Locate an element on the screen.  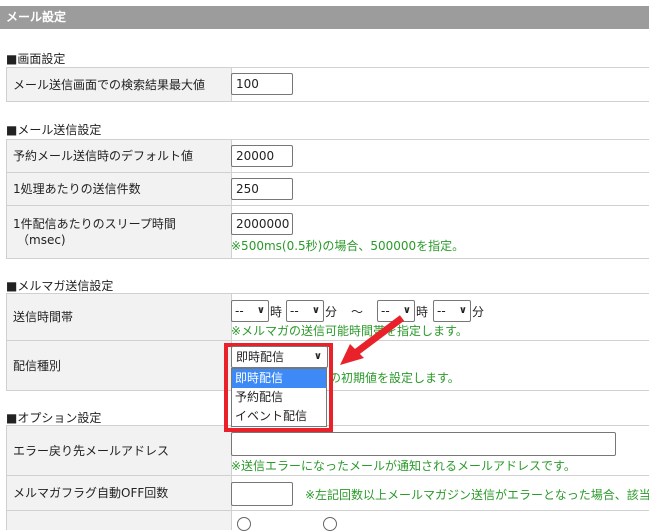
label: メルマガフラグ自動OFF回数 is located at coordinates (119, 493).